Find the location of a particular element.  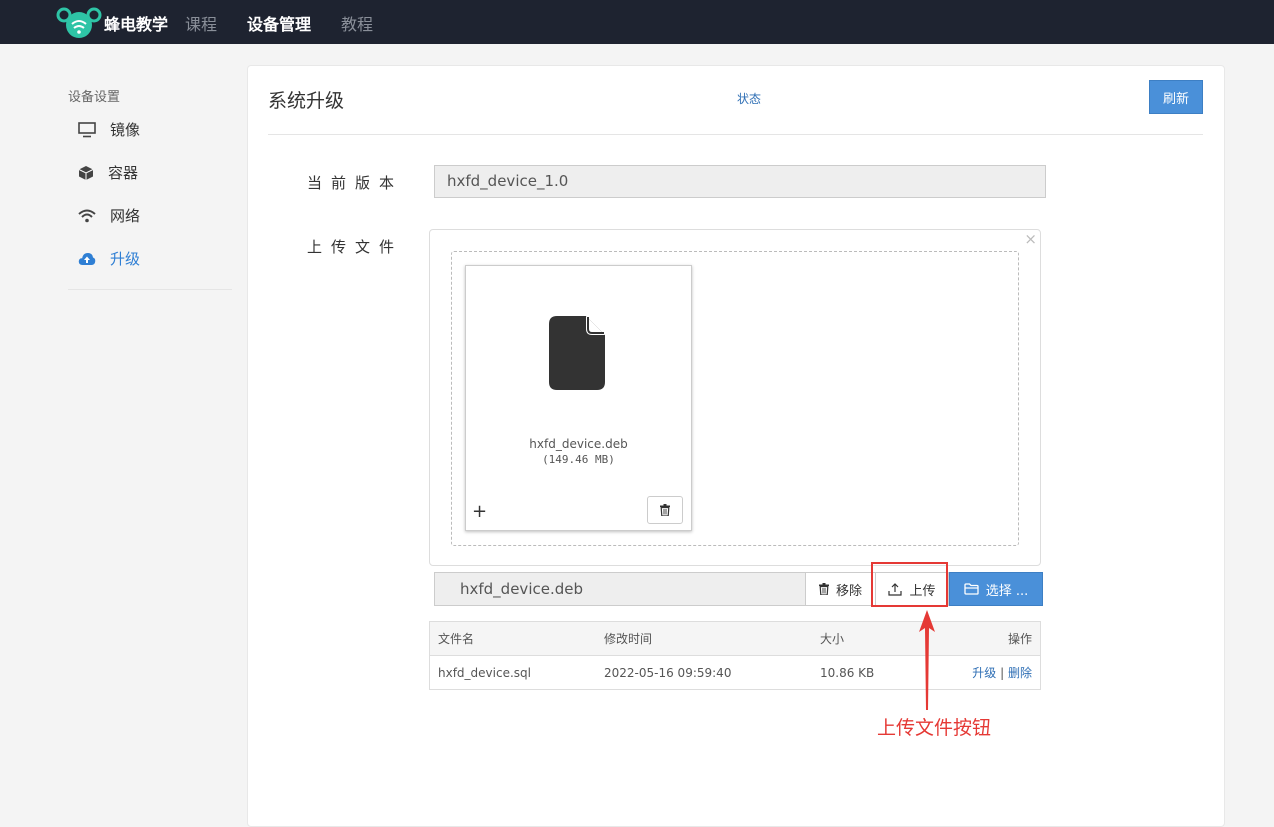

sidebar-item-image: 镜像 is located at coordinates (109, 129).